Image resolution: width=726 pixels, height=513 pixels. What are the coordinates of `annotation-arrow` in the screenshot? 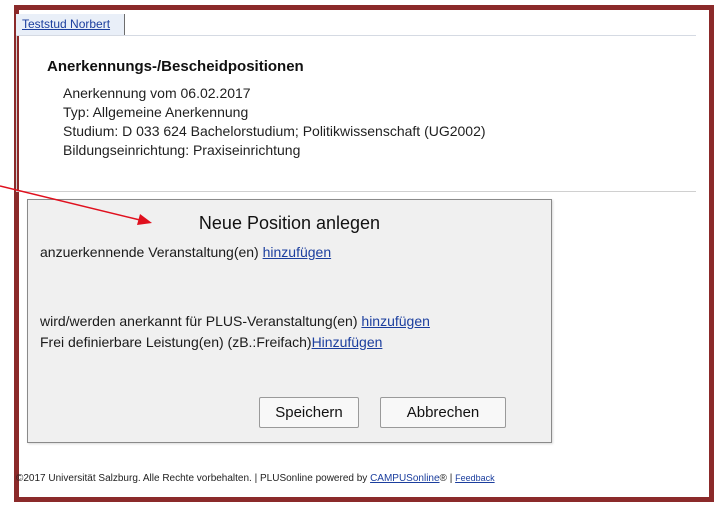 It's located at (76, 205).